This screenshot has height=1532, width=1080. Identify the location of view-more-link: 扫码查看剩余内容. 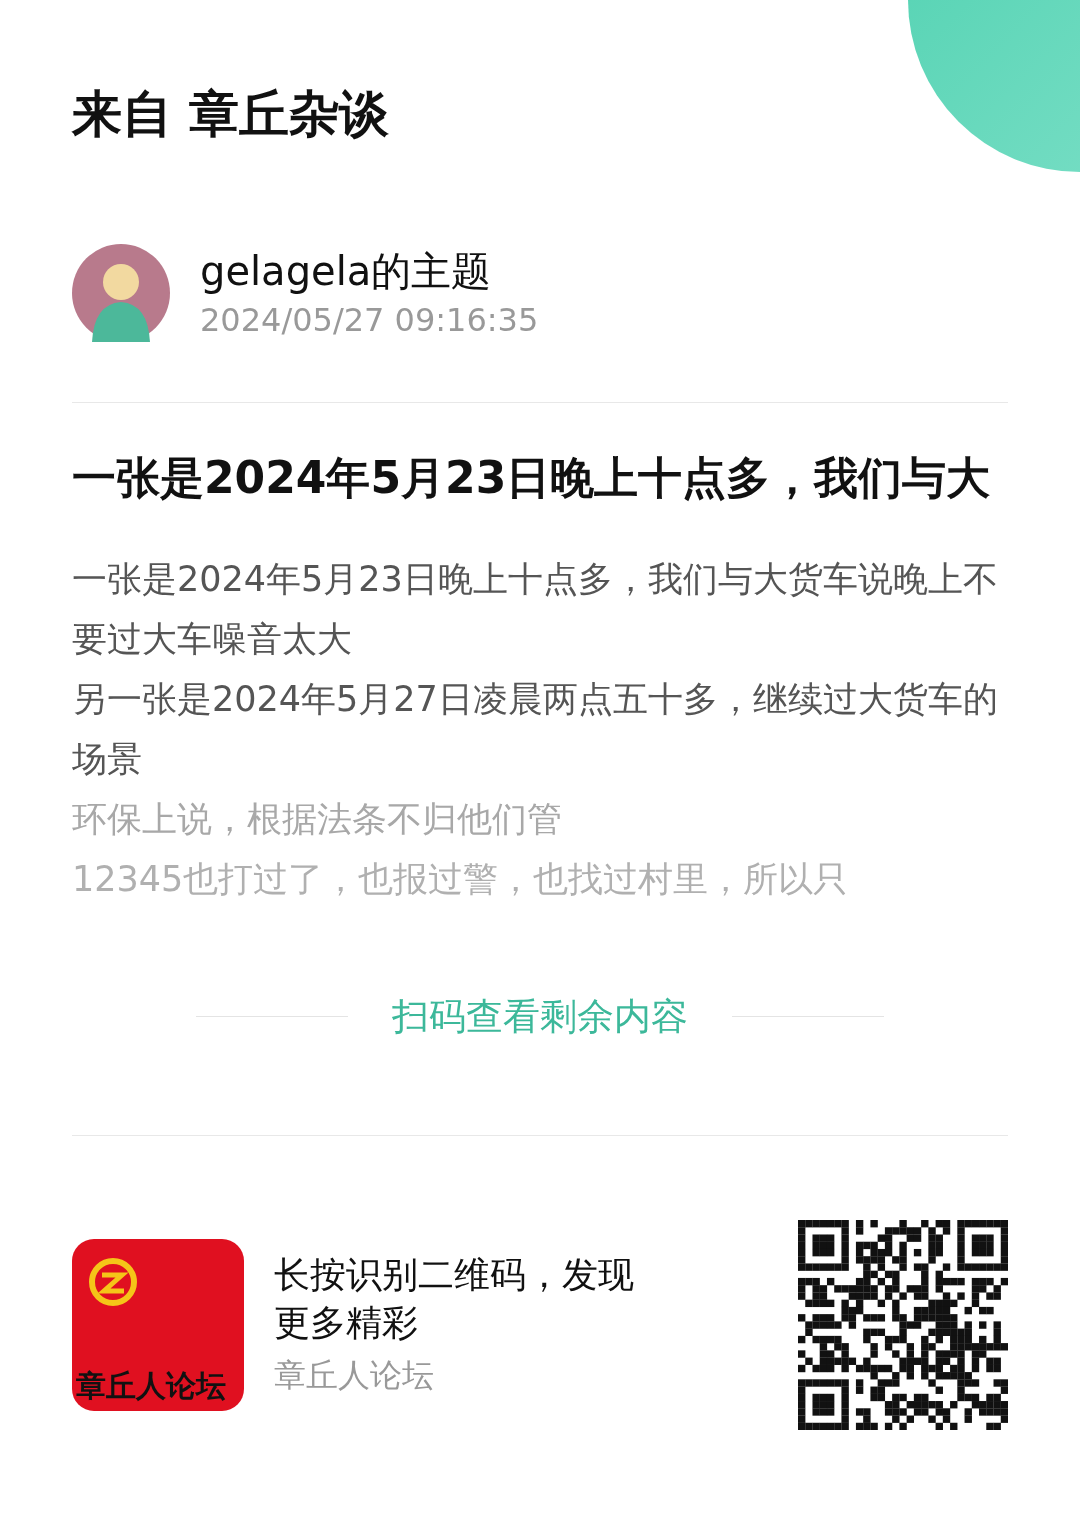
(540, 1017).